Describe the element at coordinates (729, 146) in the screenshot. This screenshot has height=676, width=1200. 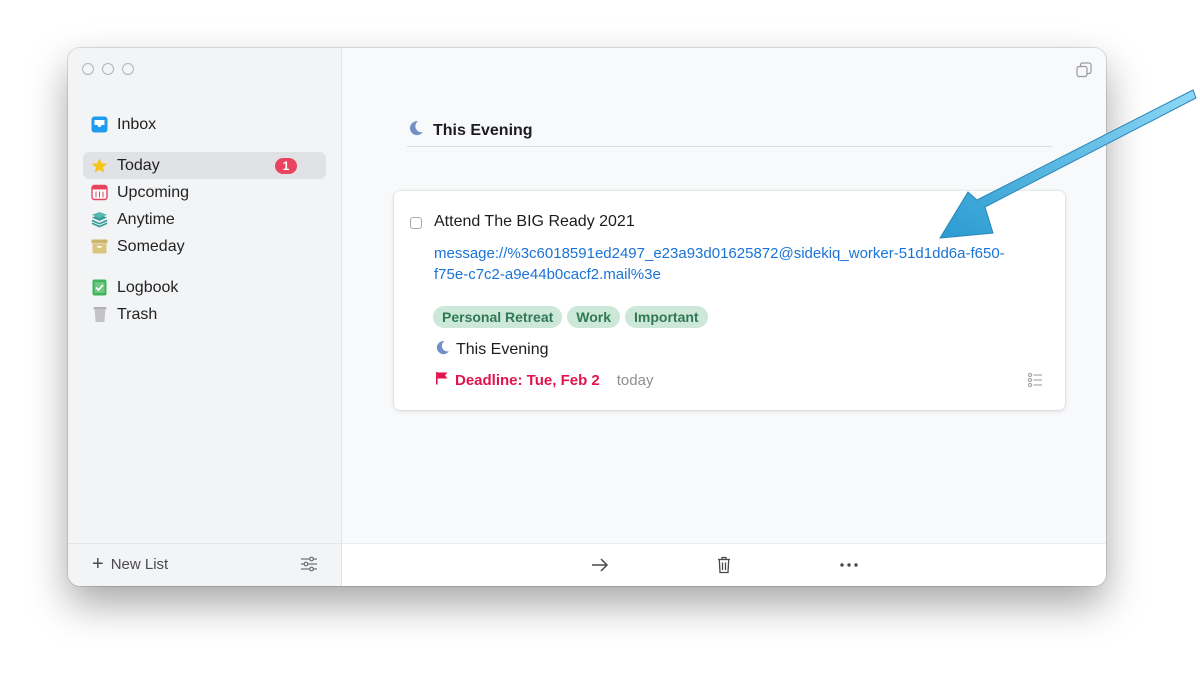
I see `heading-divider` at that location.